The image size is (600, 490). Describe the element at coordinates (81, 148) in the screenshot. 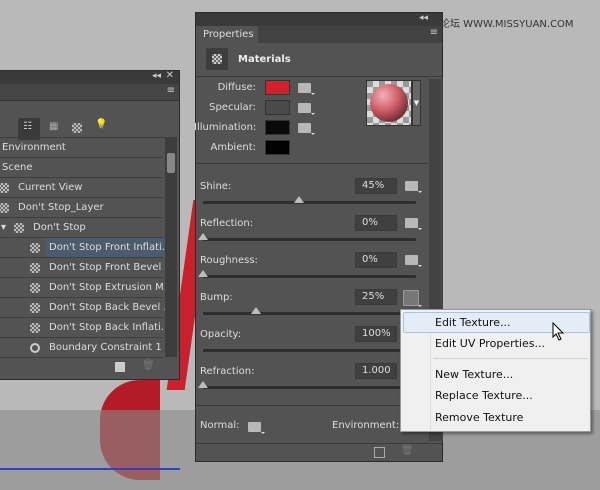

I see `scene-list-item: Environment` at that location.